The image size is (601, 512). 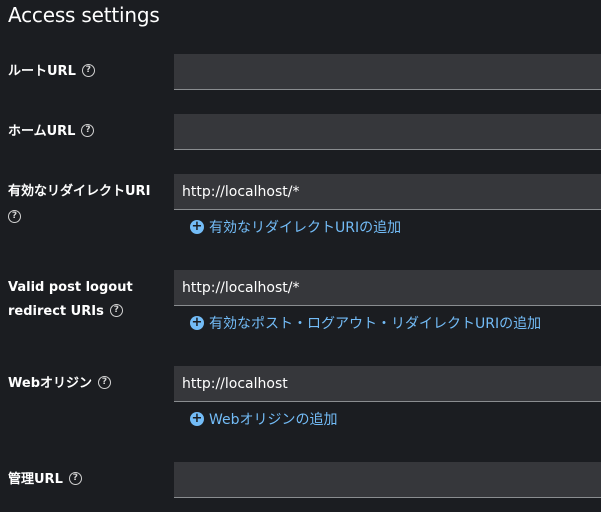 I want to click on redirect-uri-input, so click(x=387, y=191).